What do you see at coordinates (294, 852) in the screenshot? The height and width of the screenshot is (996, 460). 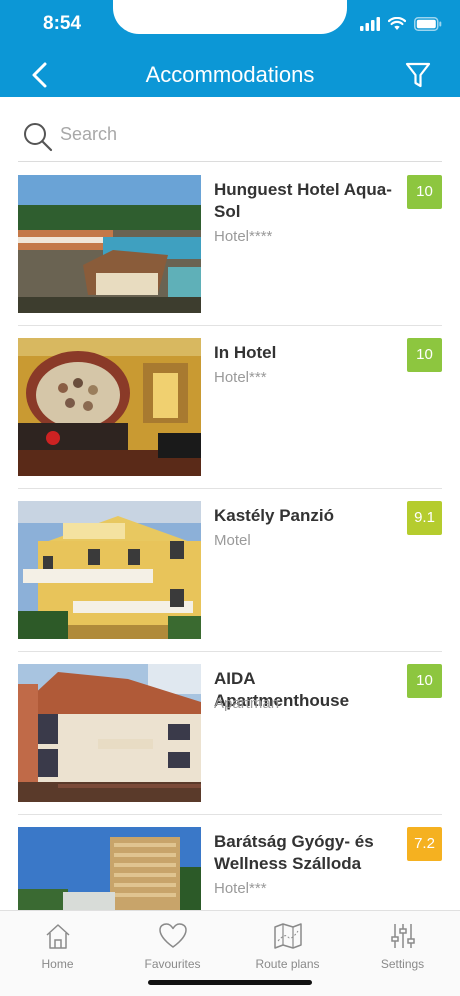 I see `accommodation-name: Barátság Gyógy- és Wellness Szálloda` at bounding box center [294, 852].